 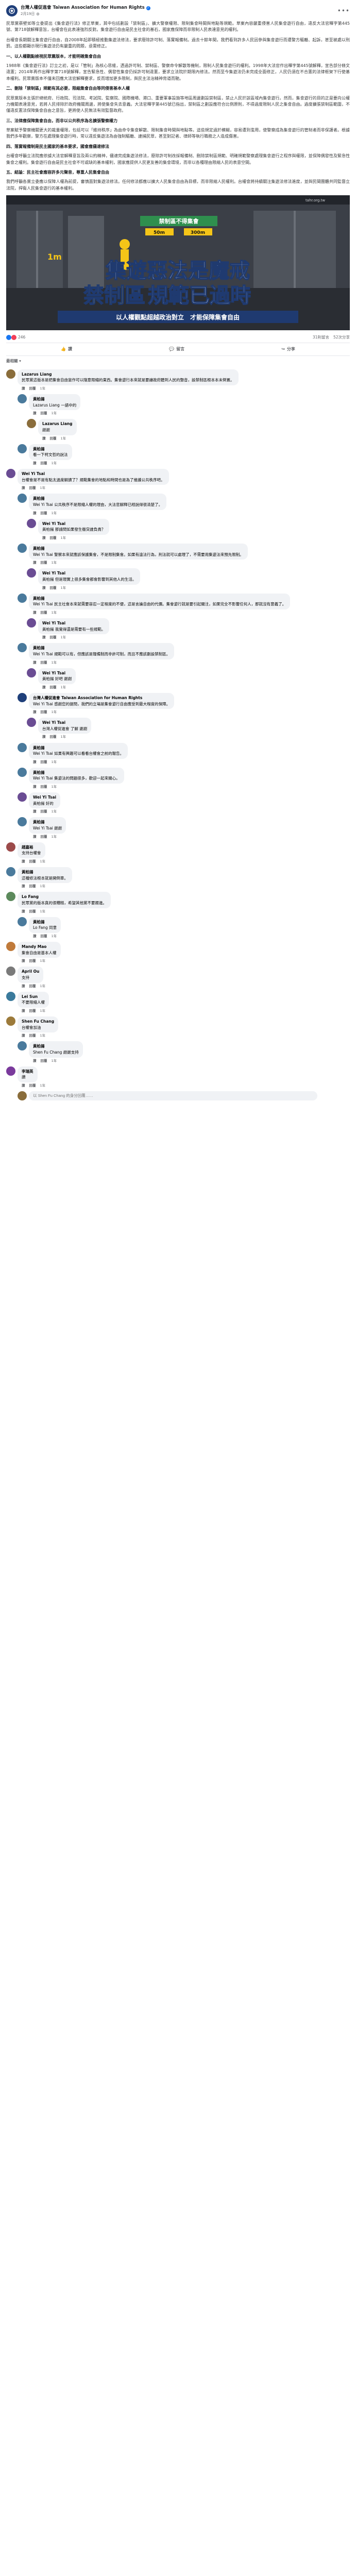 I want to click on comment-author: Lo Fang, so click(x=64, y=897).